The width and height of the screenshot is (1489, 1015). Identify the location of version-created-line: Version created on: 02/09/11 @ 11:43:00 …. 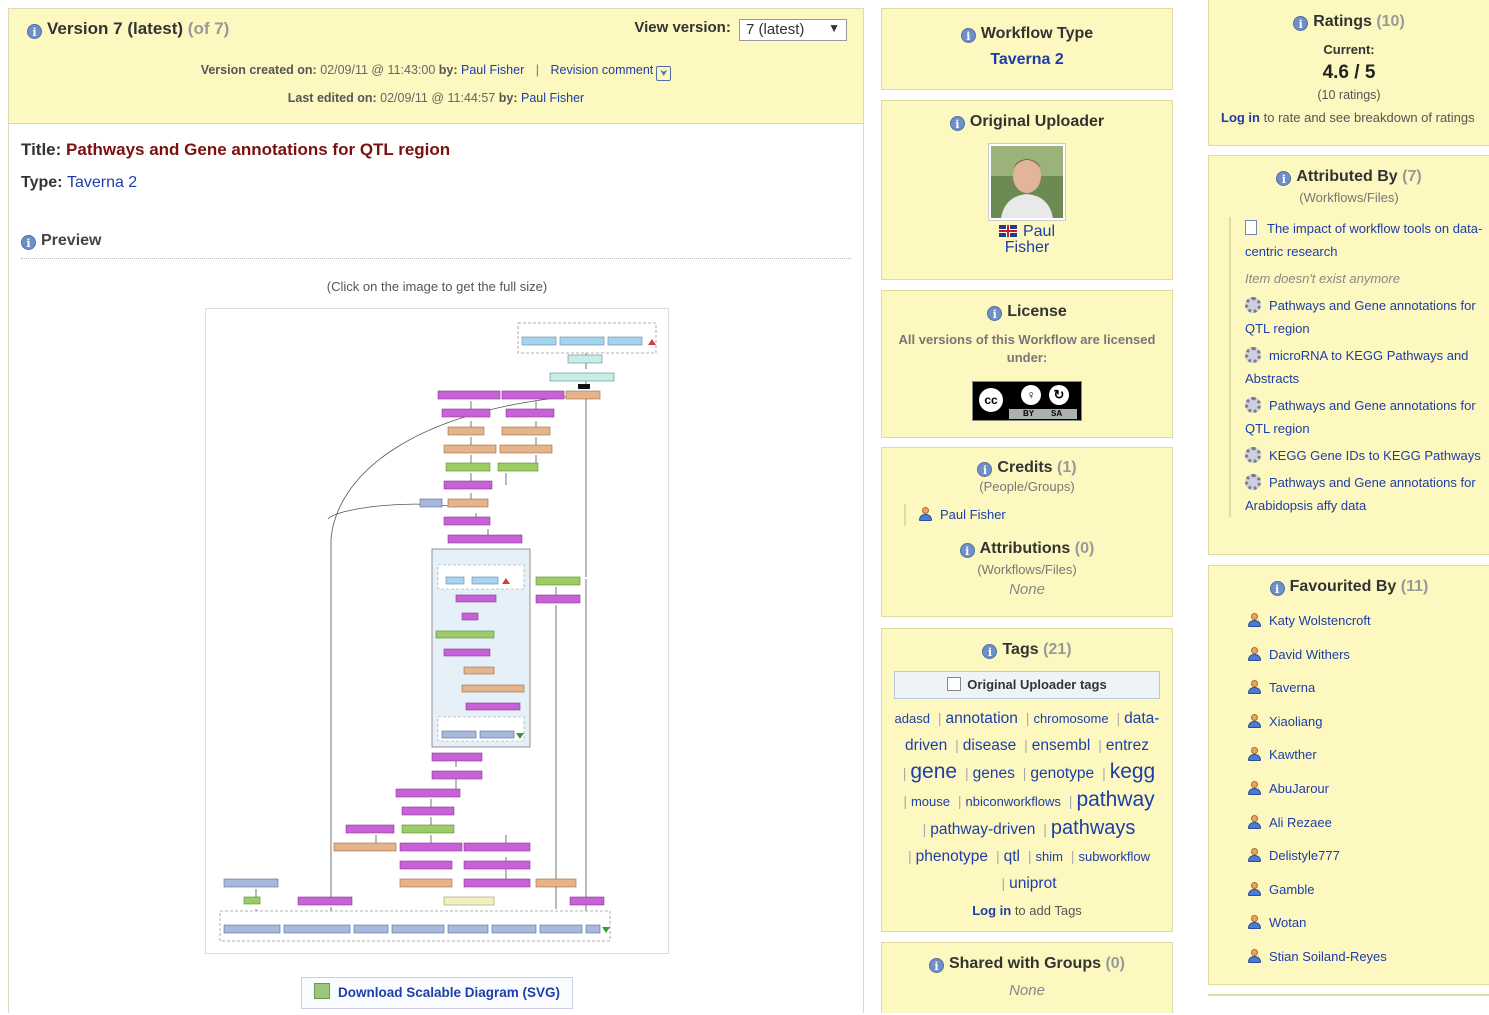
(436, 72).